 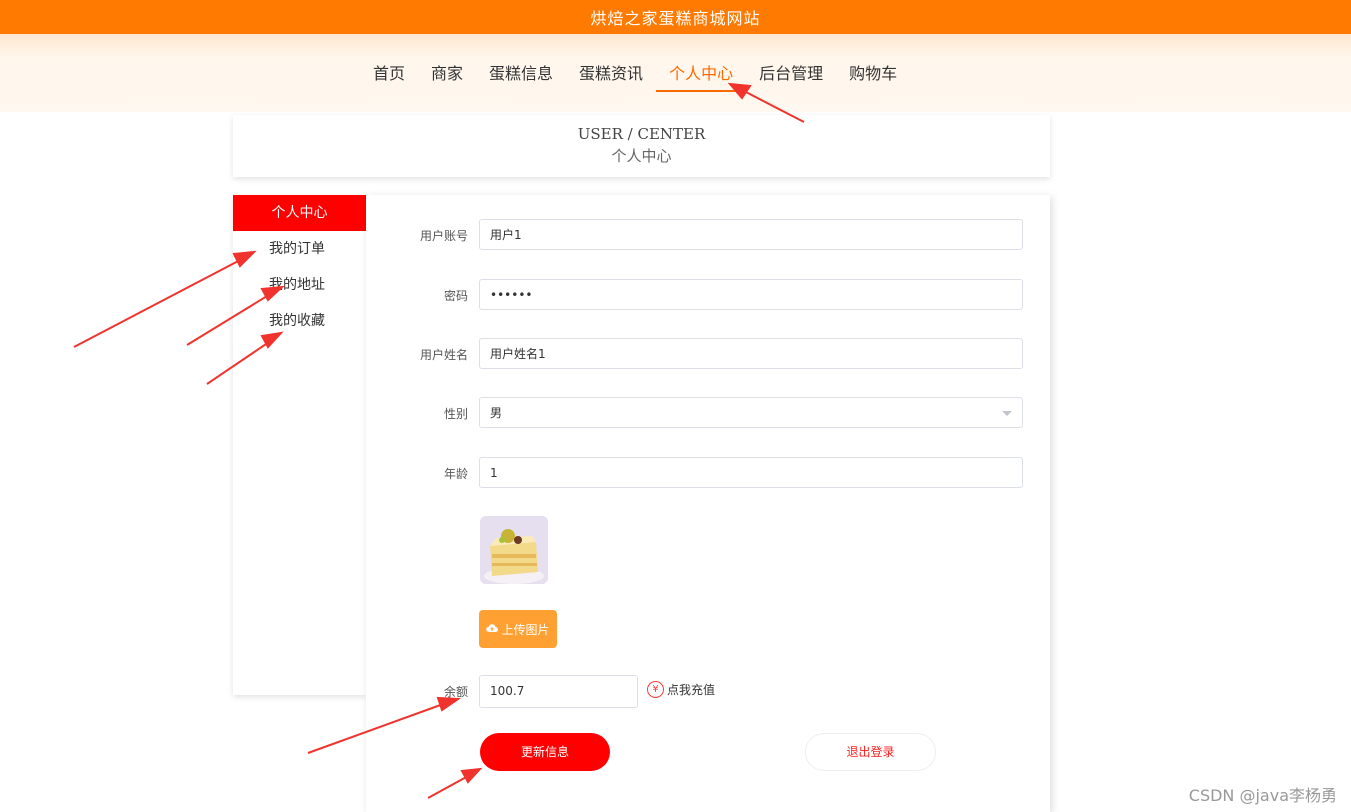 I want to click on sidebar-item-orders: 我的订单, so click(x=299, y=249).